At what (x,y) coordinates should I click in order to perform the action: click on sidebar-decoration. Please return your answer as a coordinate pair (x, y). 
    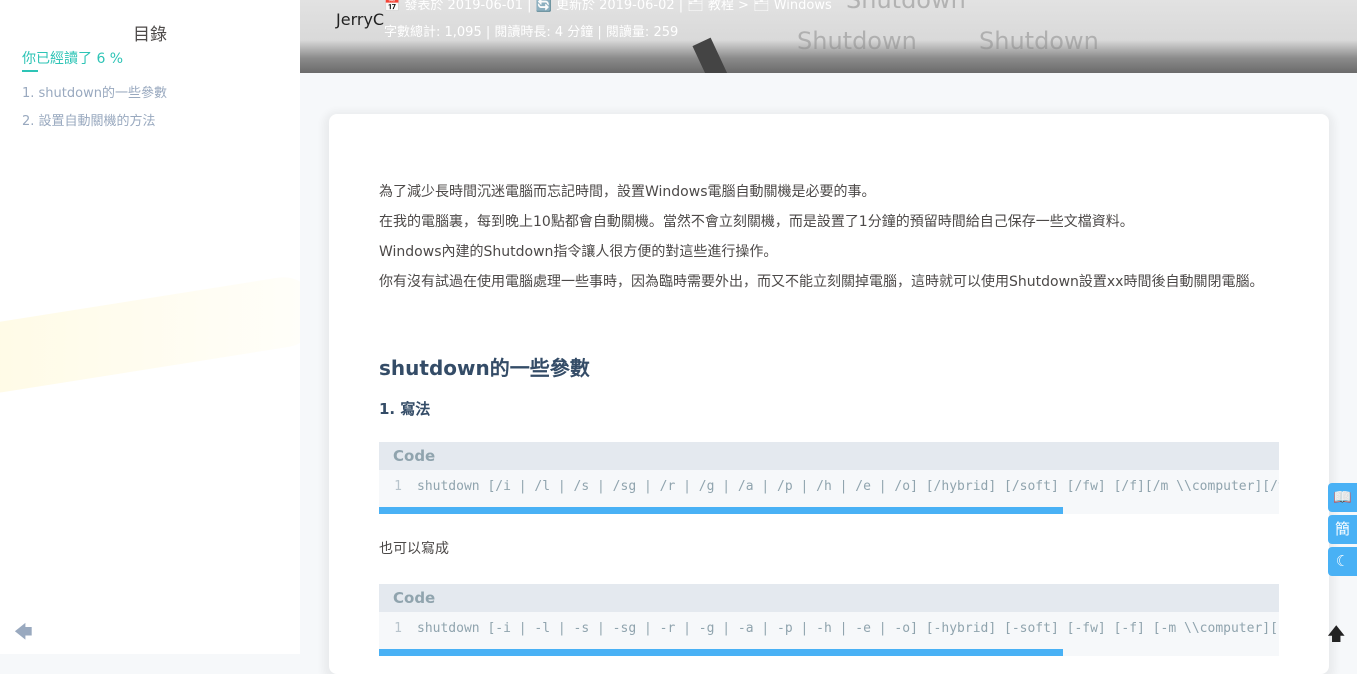
    Looking at the image, I should click on (150, 335).